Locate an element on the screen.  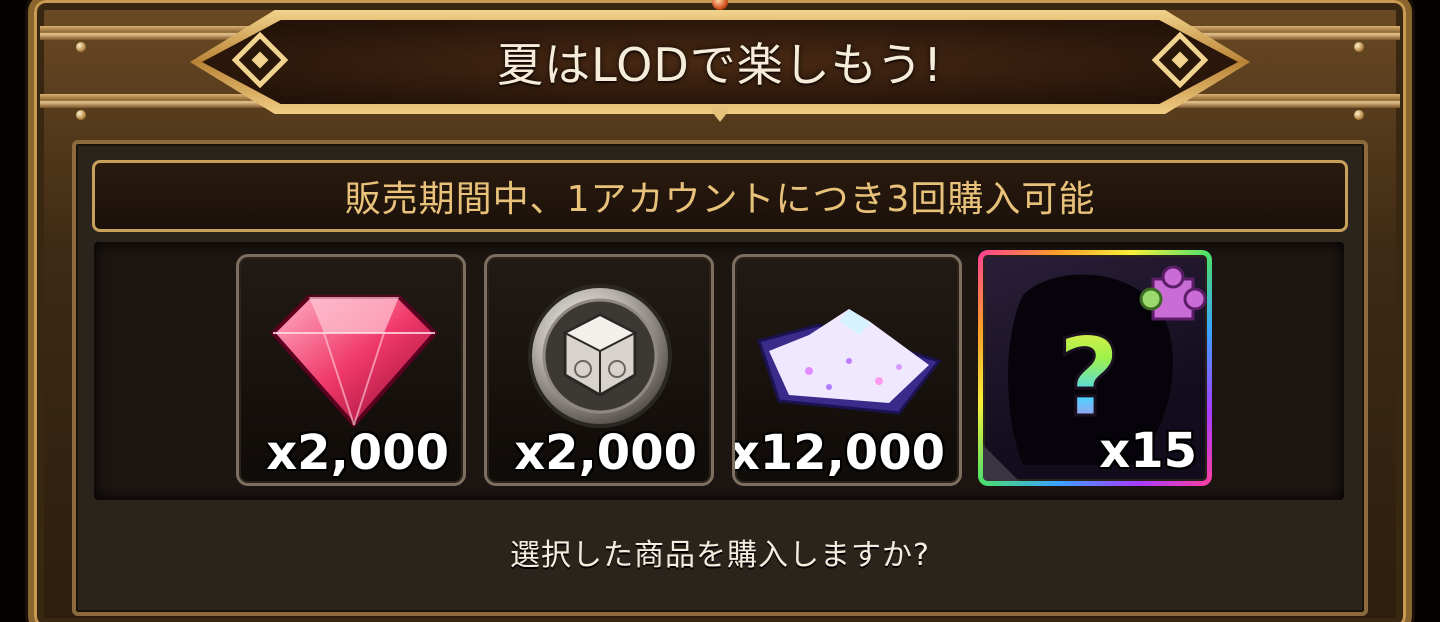
dialog-title: 夏はLODで楽しもう! is located at coordinates (720, 65).